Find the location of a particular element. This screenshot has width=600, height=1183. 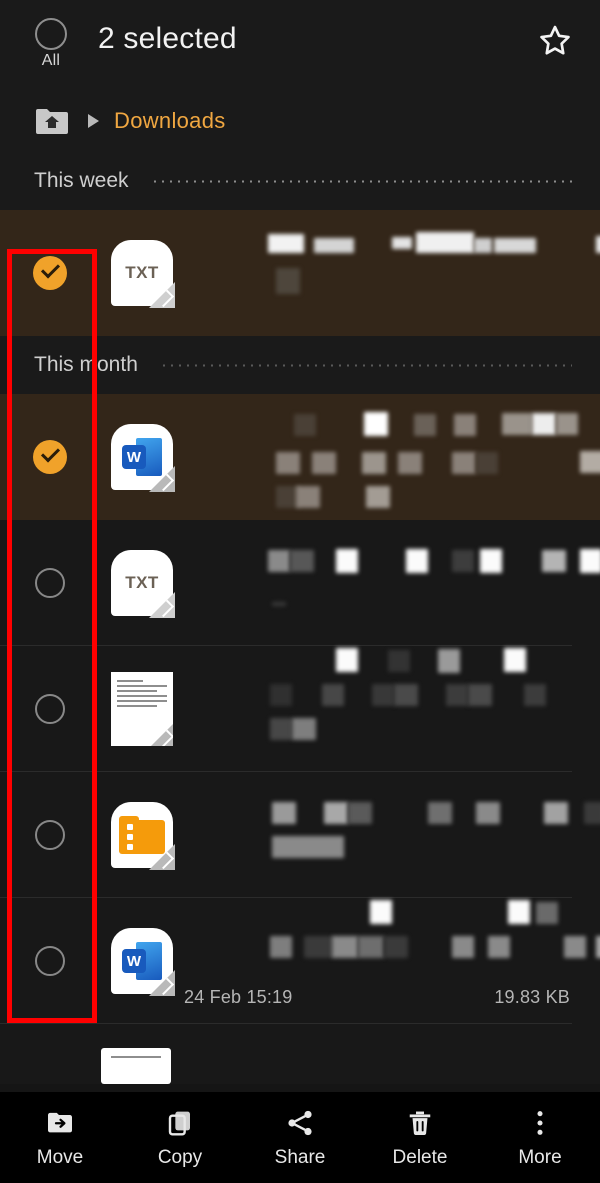

breadcrumb-current: Downloads is located at coordinates (170, 121).